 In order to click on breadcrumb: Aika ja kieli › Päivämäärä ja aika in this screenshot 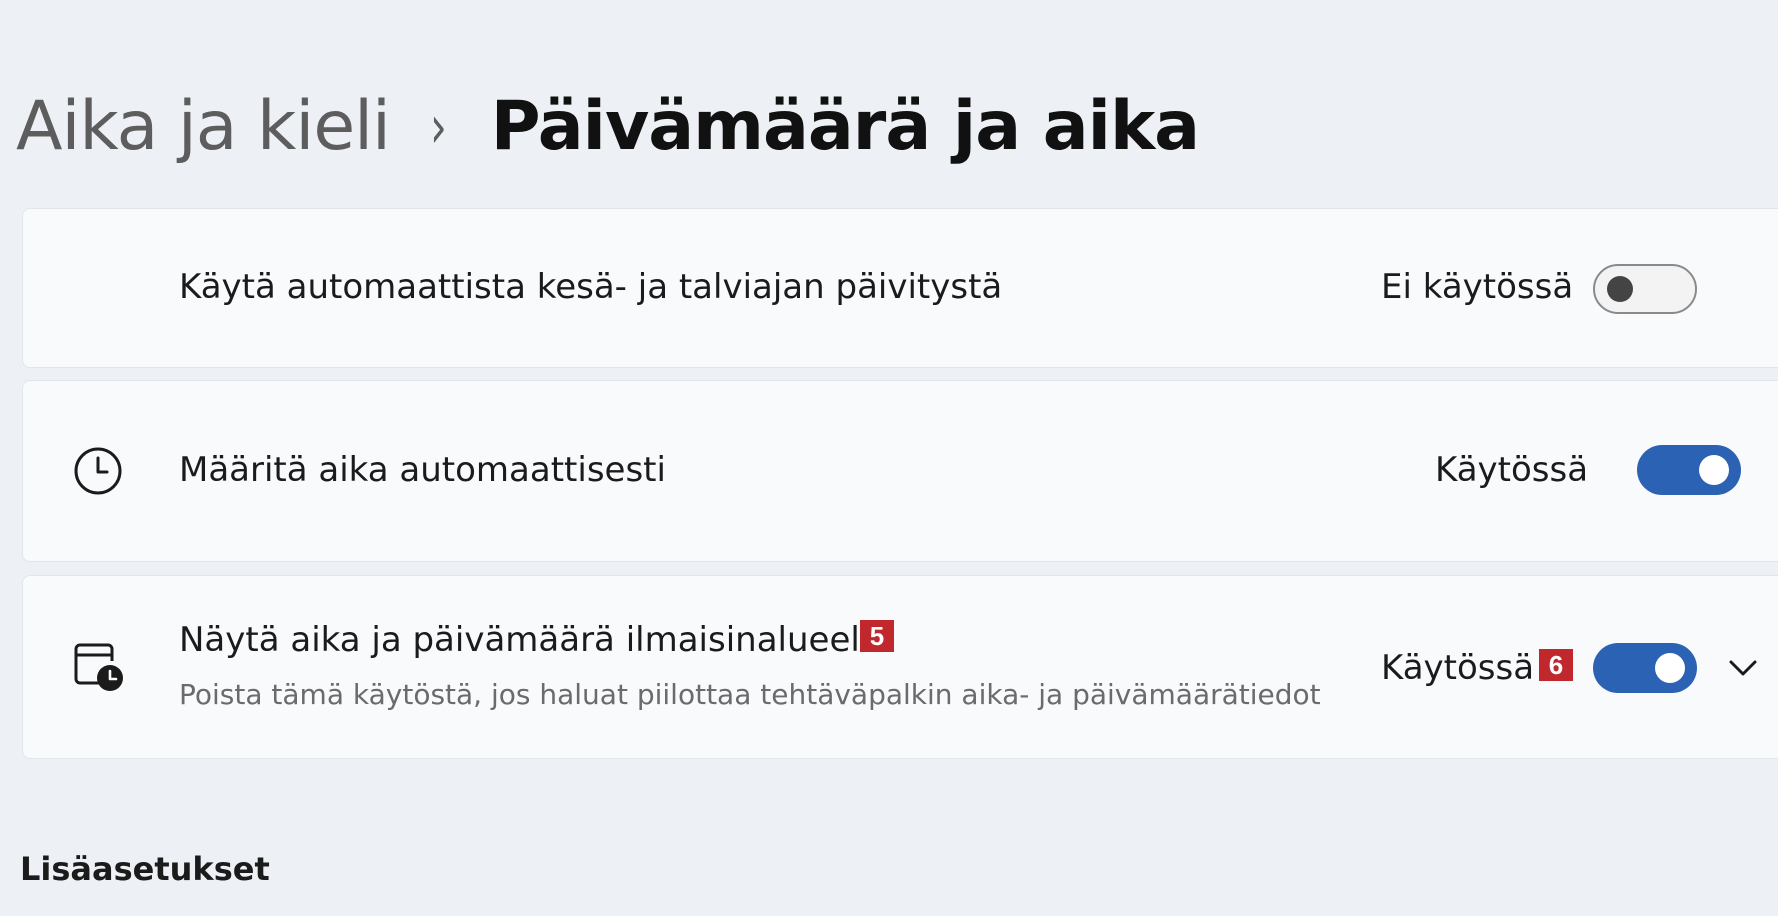, I will do `click(608, 126)`.